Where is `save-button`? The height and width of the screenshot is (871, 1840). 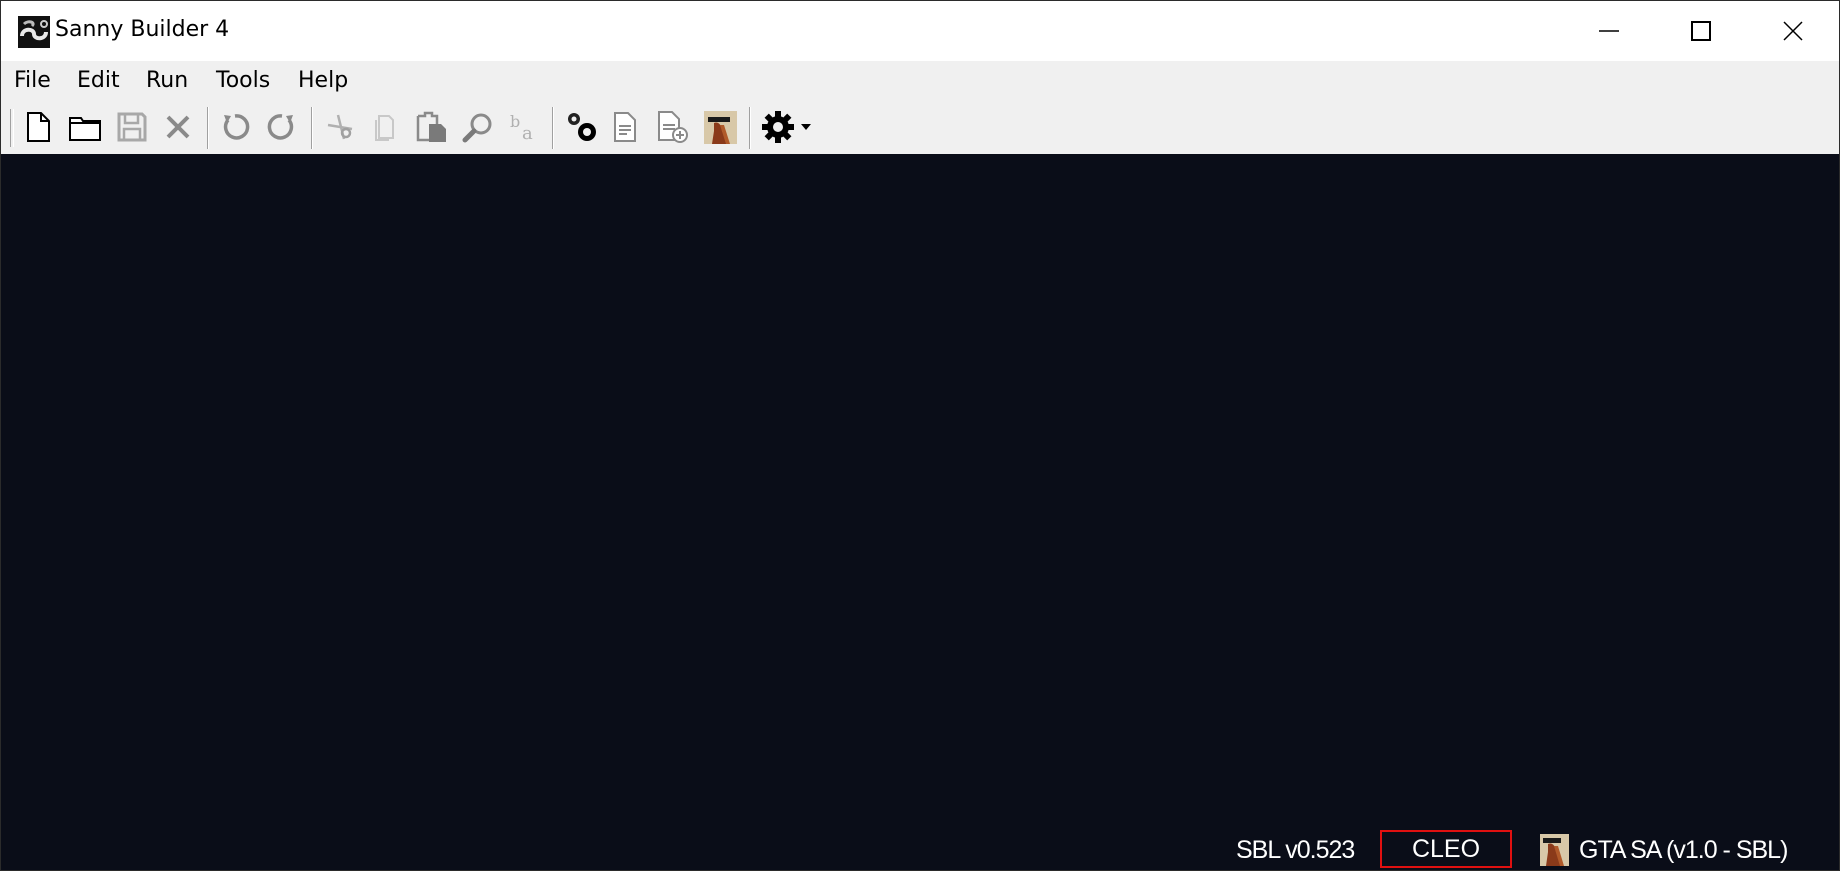 save-button is located at coordinates (132, 127).